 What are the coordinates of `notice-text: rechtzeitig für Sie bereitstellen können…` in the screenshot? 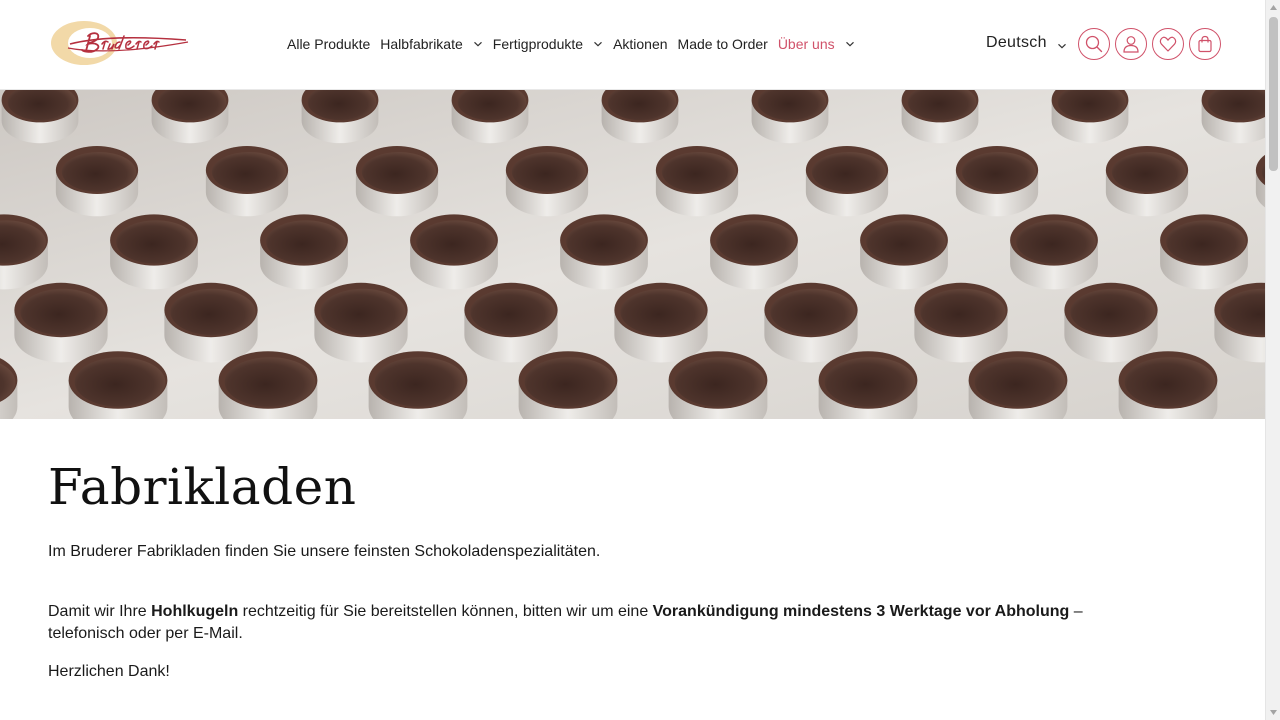 It's located at (445, 611).